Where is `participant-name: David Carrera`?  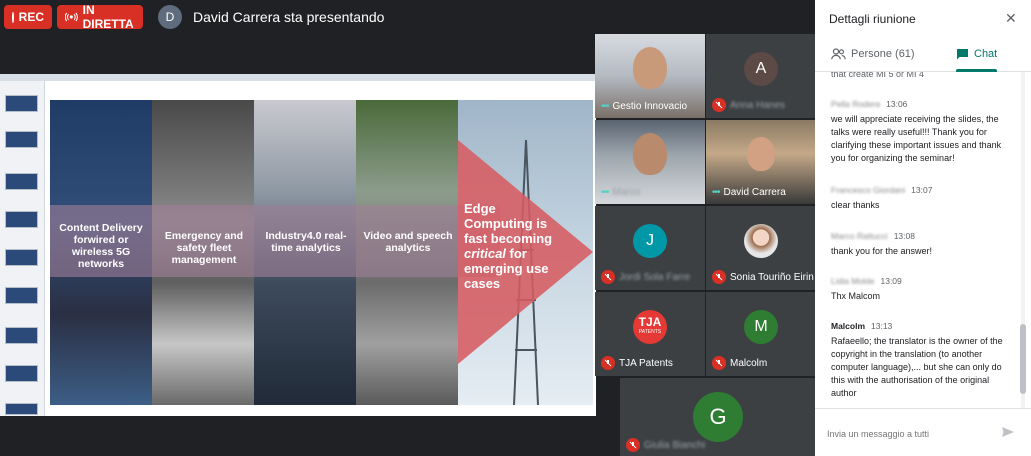
participant-name: David Carrera is located at coordinates (754, 192).